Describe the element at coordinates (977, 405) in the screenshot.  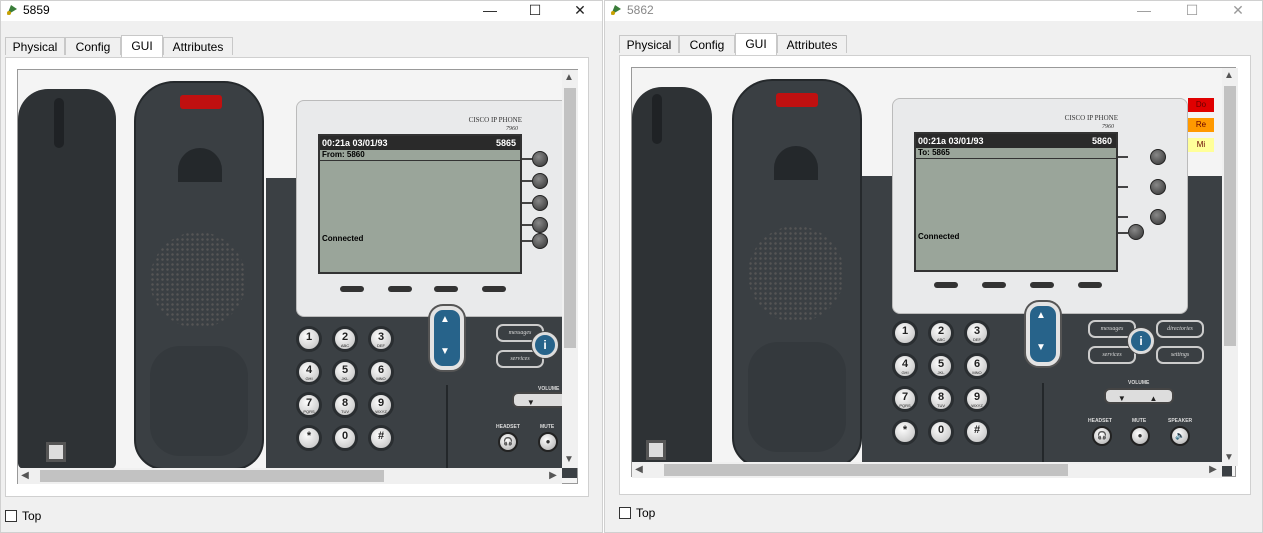
I see `key-letters: WXYZ` at that location.